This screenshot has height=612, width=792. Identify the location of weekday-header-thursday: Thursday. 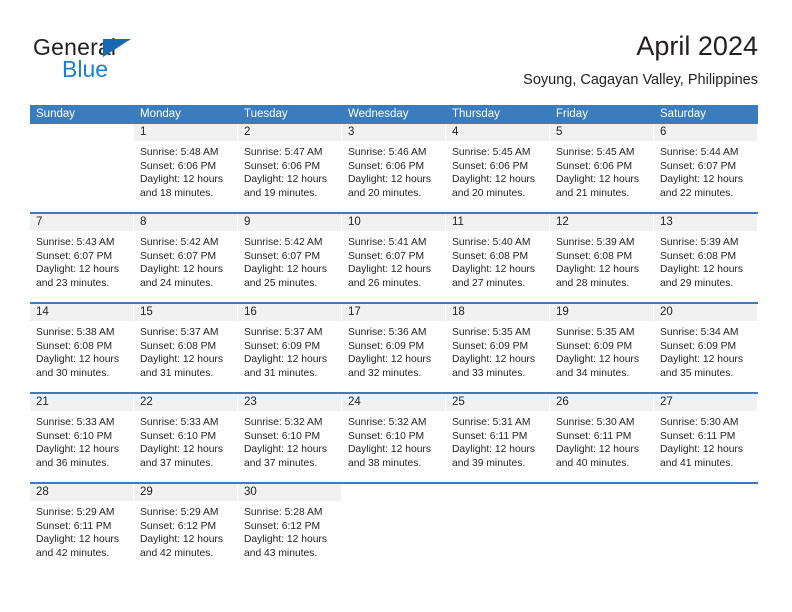
(476, 114).